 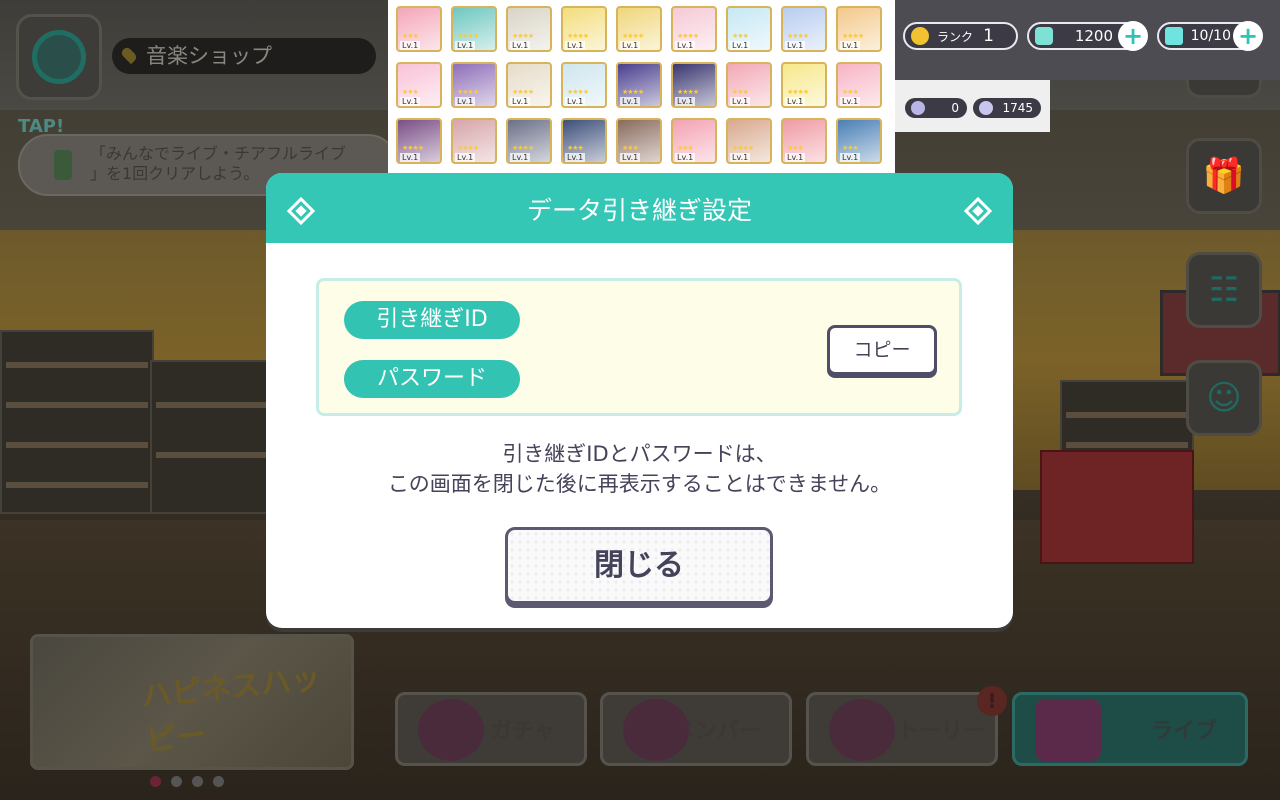 What do you see at coordinates (882, 350) in the screenshot?
I see `copy-button: コピー` at bounding box center [882, 350].